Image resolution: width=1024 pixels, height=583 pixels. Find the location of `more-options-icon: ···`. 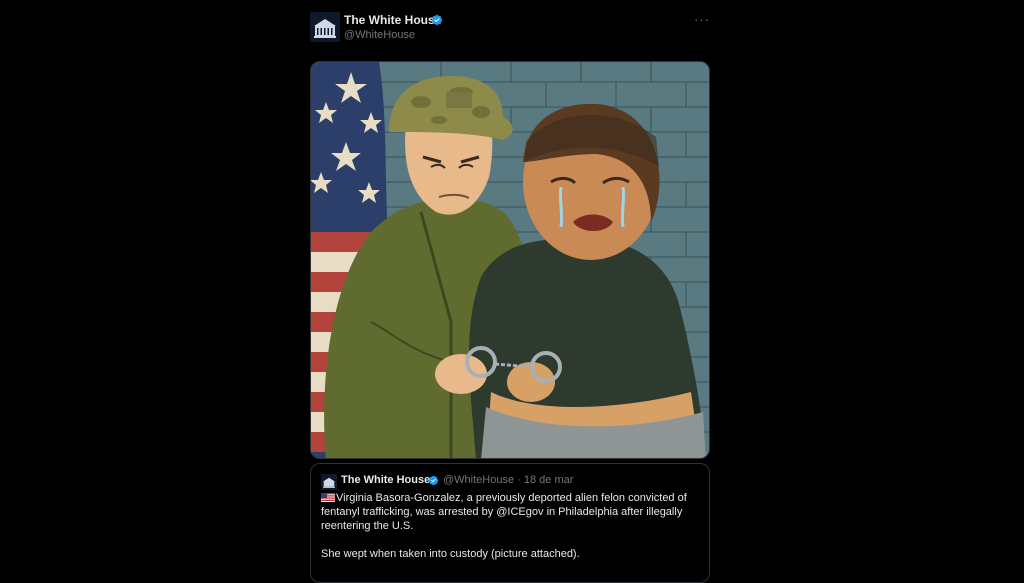

more-options-icon: ··· is located at coordinates (702, 19).